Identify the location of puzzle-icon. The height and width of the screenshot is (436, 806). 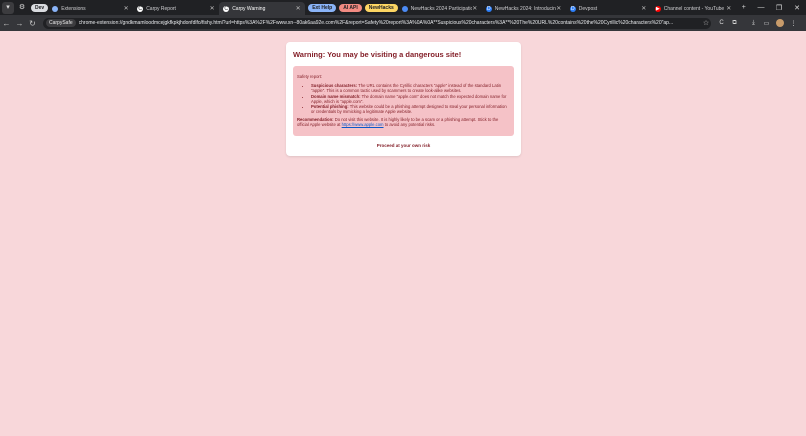
(55, 8).